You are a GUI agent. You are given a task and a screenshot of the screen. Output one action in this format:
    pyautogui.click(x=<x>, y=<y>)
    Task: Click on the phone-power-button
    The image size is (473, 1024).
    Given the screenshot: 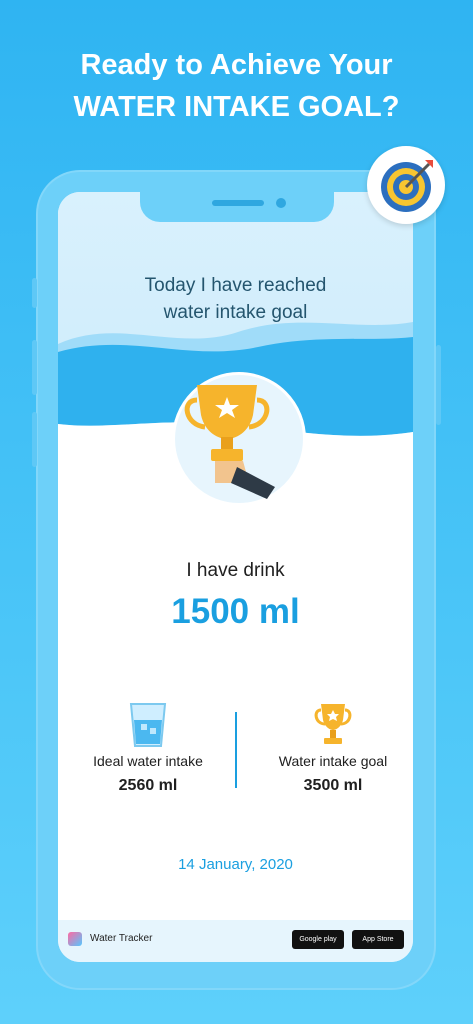 What is the action you would take?
    pyautogui.click(x=438, y=385)
    